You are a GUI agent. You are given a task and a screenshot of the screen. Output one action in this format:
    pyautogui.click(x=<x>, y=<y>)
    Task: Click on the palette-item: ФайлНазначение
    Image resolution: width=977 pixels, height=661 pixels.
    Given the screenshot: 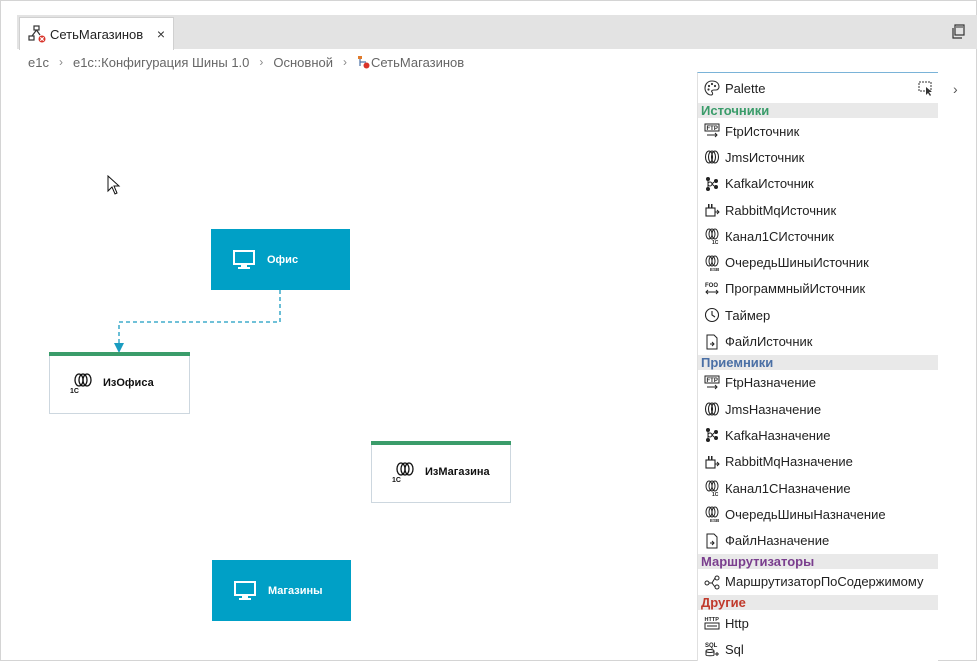 What is the action you would take?
    pyautogui.click(x=818, y=540)
    